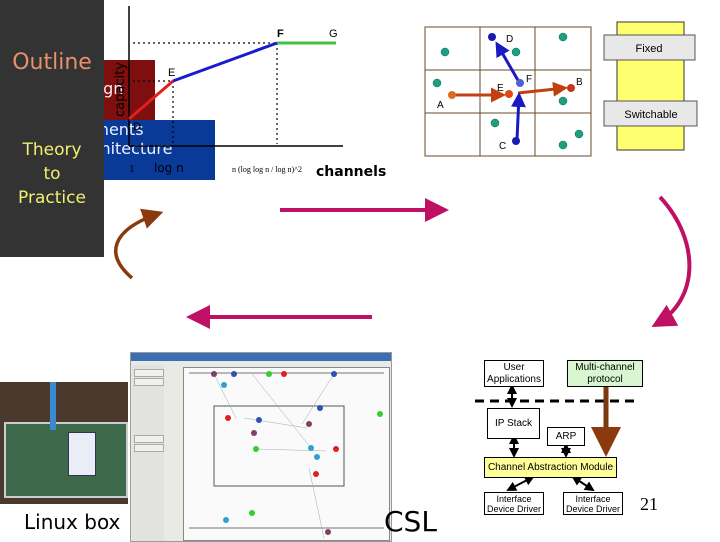 The width and height of the screenshot is (720, 542). What do you see at coordinates (571, 88) in the screenshot?
I see `node-b` at bounding box center [571, 88].